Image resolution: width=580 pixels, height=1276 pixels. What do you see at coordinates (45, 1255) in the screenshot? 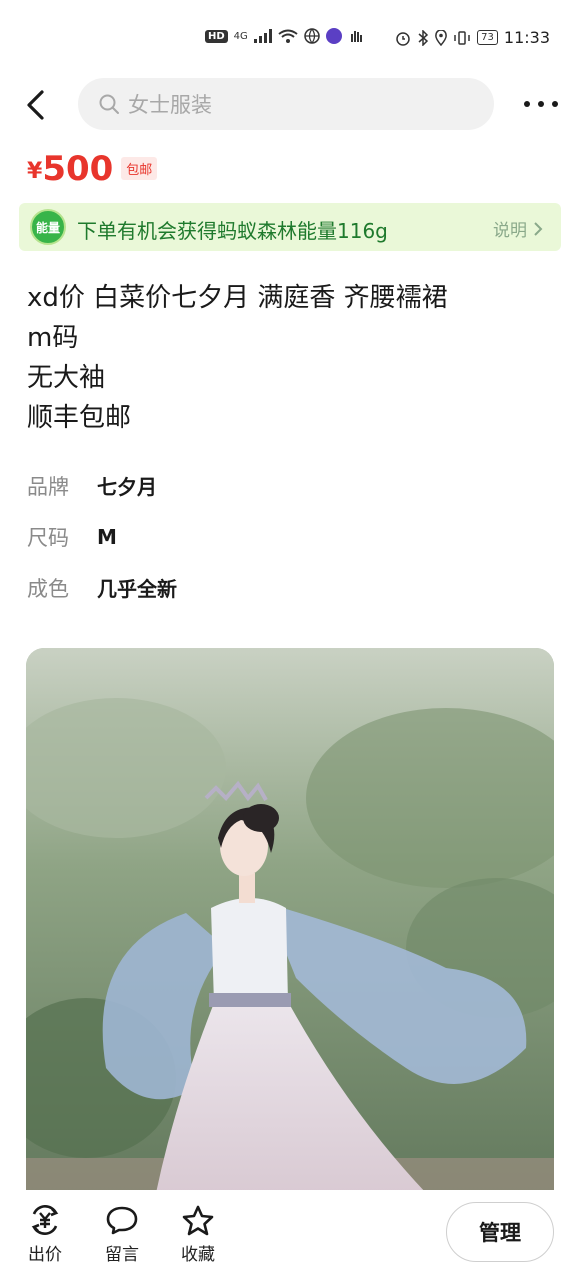
I see `offer-label: 出价` at bounding box center [45, 1255].